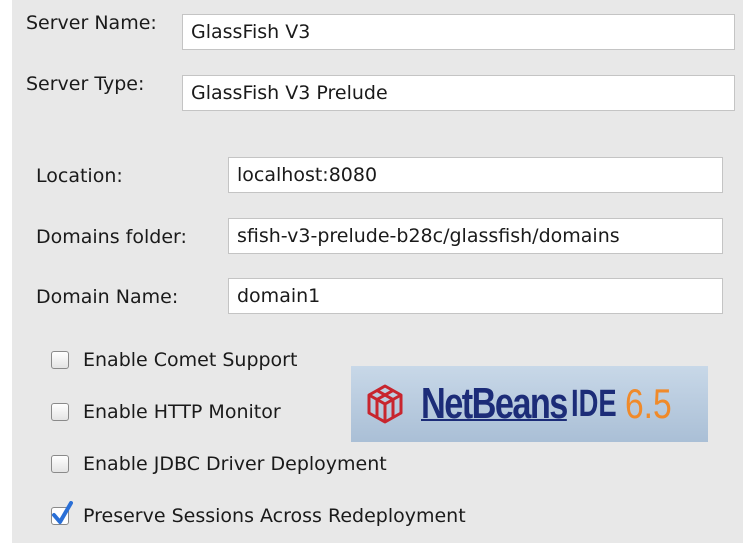 Image resolution: width=743 pixels, height=543 pixels. Describe the element at coordinates (235, 464) in the screenshot. I see `enable-jdbc-driver-deployment-label: Enable JDBC Driver Deployment` at that location.